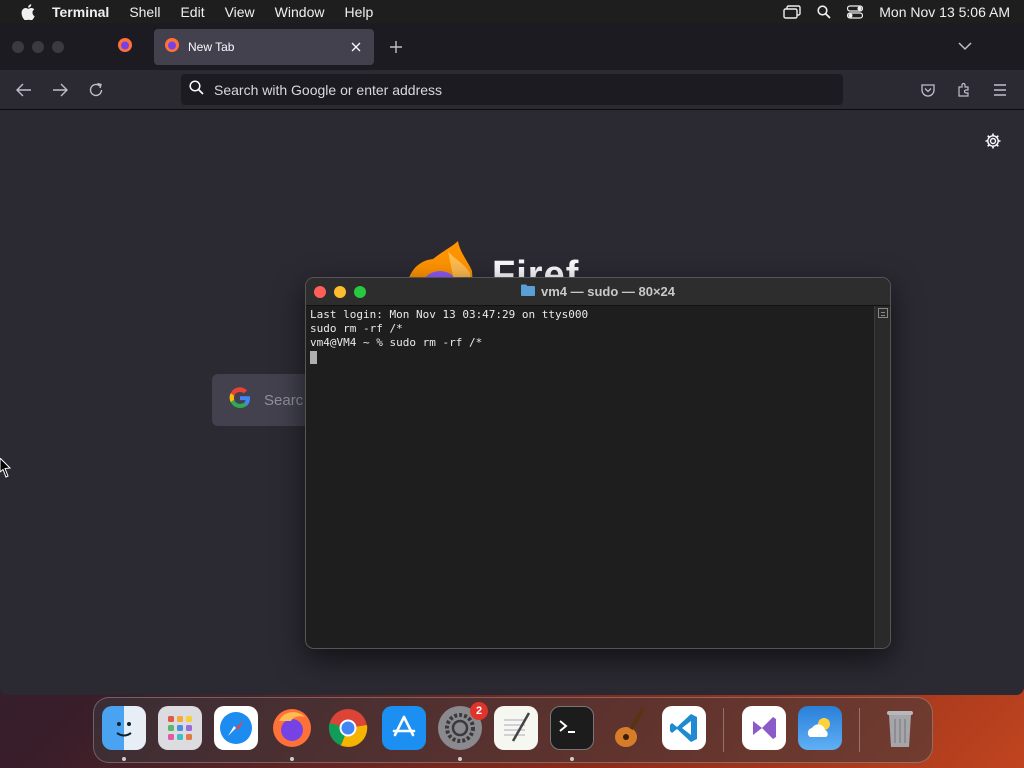  Describe the element at coordinates (608, 291) in the screenshot. I see `terminal-title: vm4 — sudo — 80×24` at that location.